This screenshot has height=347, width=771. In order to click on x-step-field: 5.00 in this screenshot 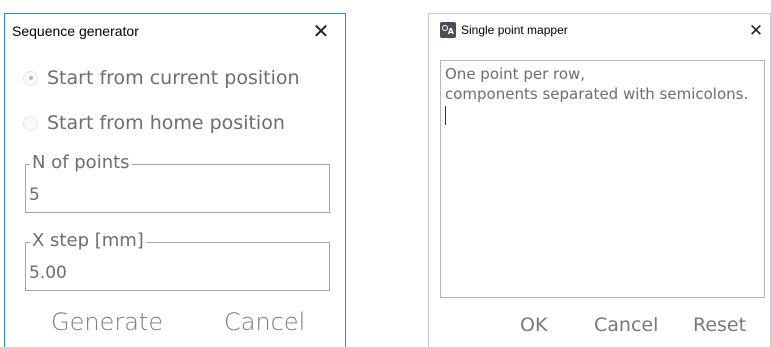, I will do `click(48, 273)`.